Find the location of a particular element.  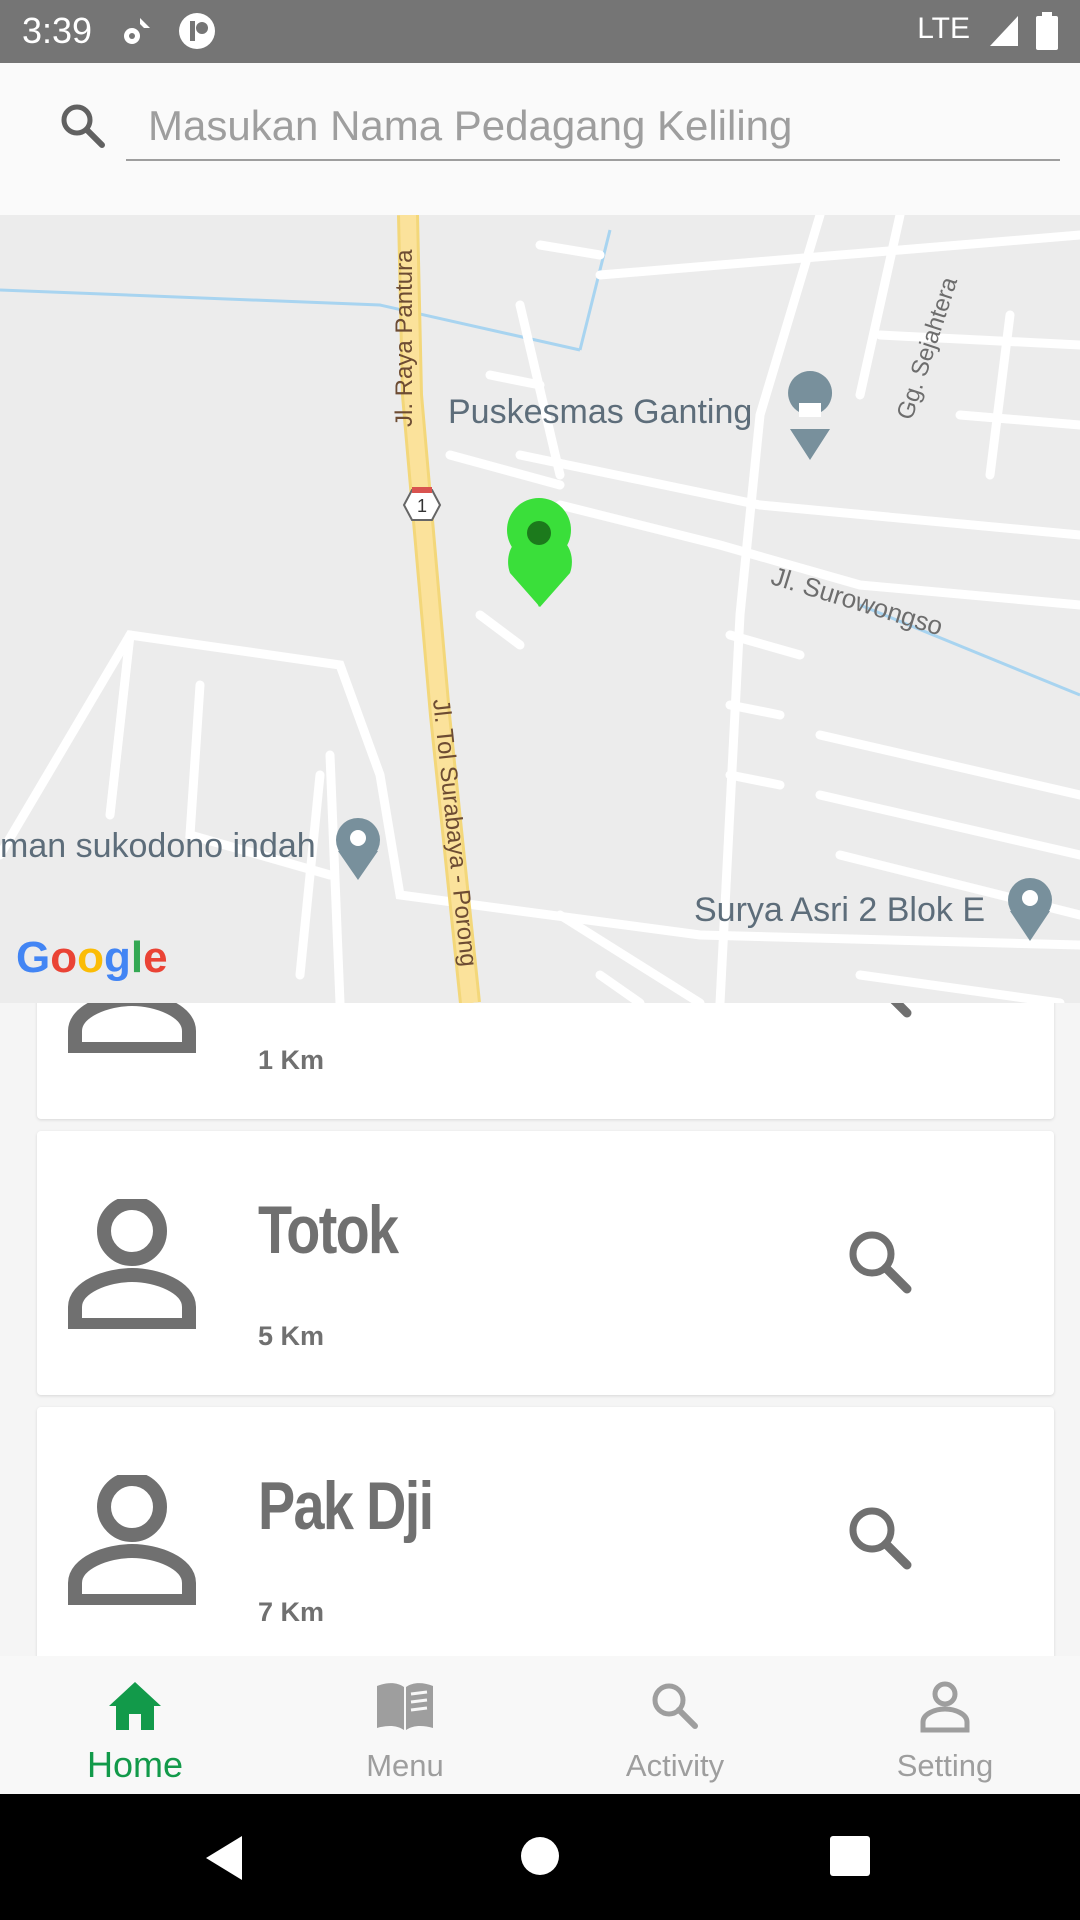

signal-icon is located at coordinates (1004, 31).